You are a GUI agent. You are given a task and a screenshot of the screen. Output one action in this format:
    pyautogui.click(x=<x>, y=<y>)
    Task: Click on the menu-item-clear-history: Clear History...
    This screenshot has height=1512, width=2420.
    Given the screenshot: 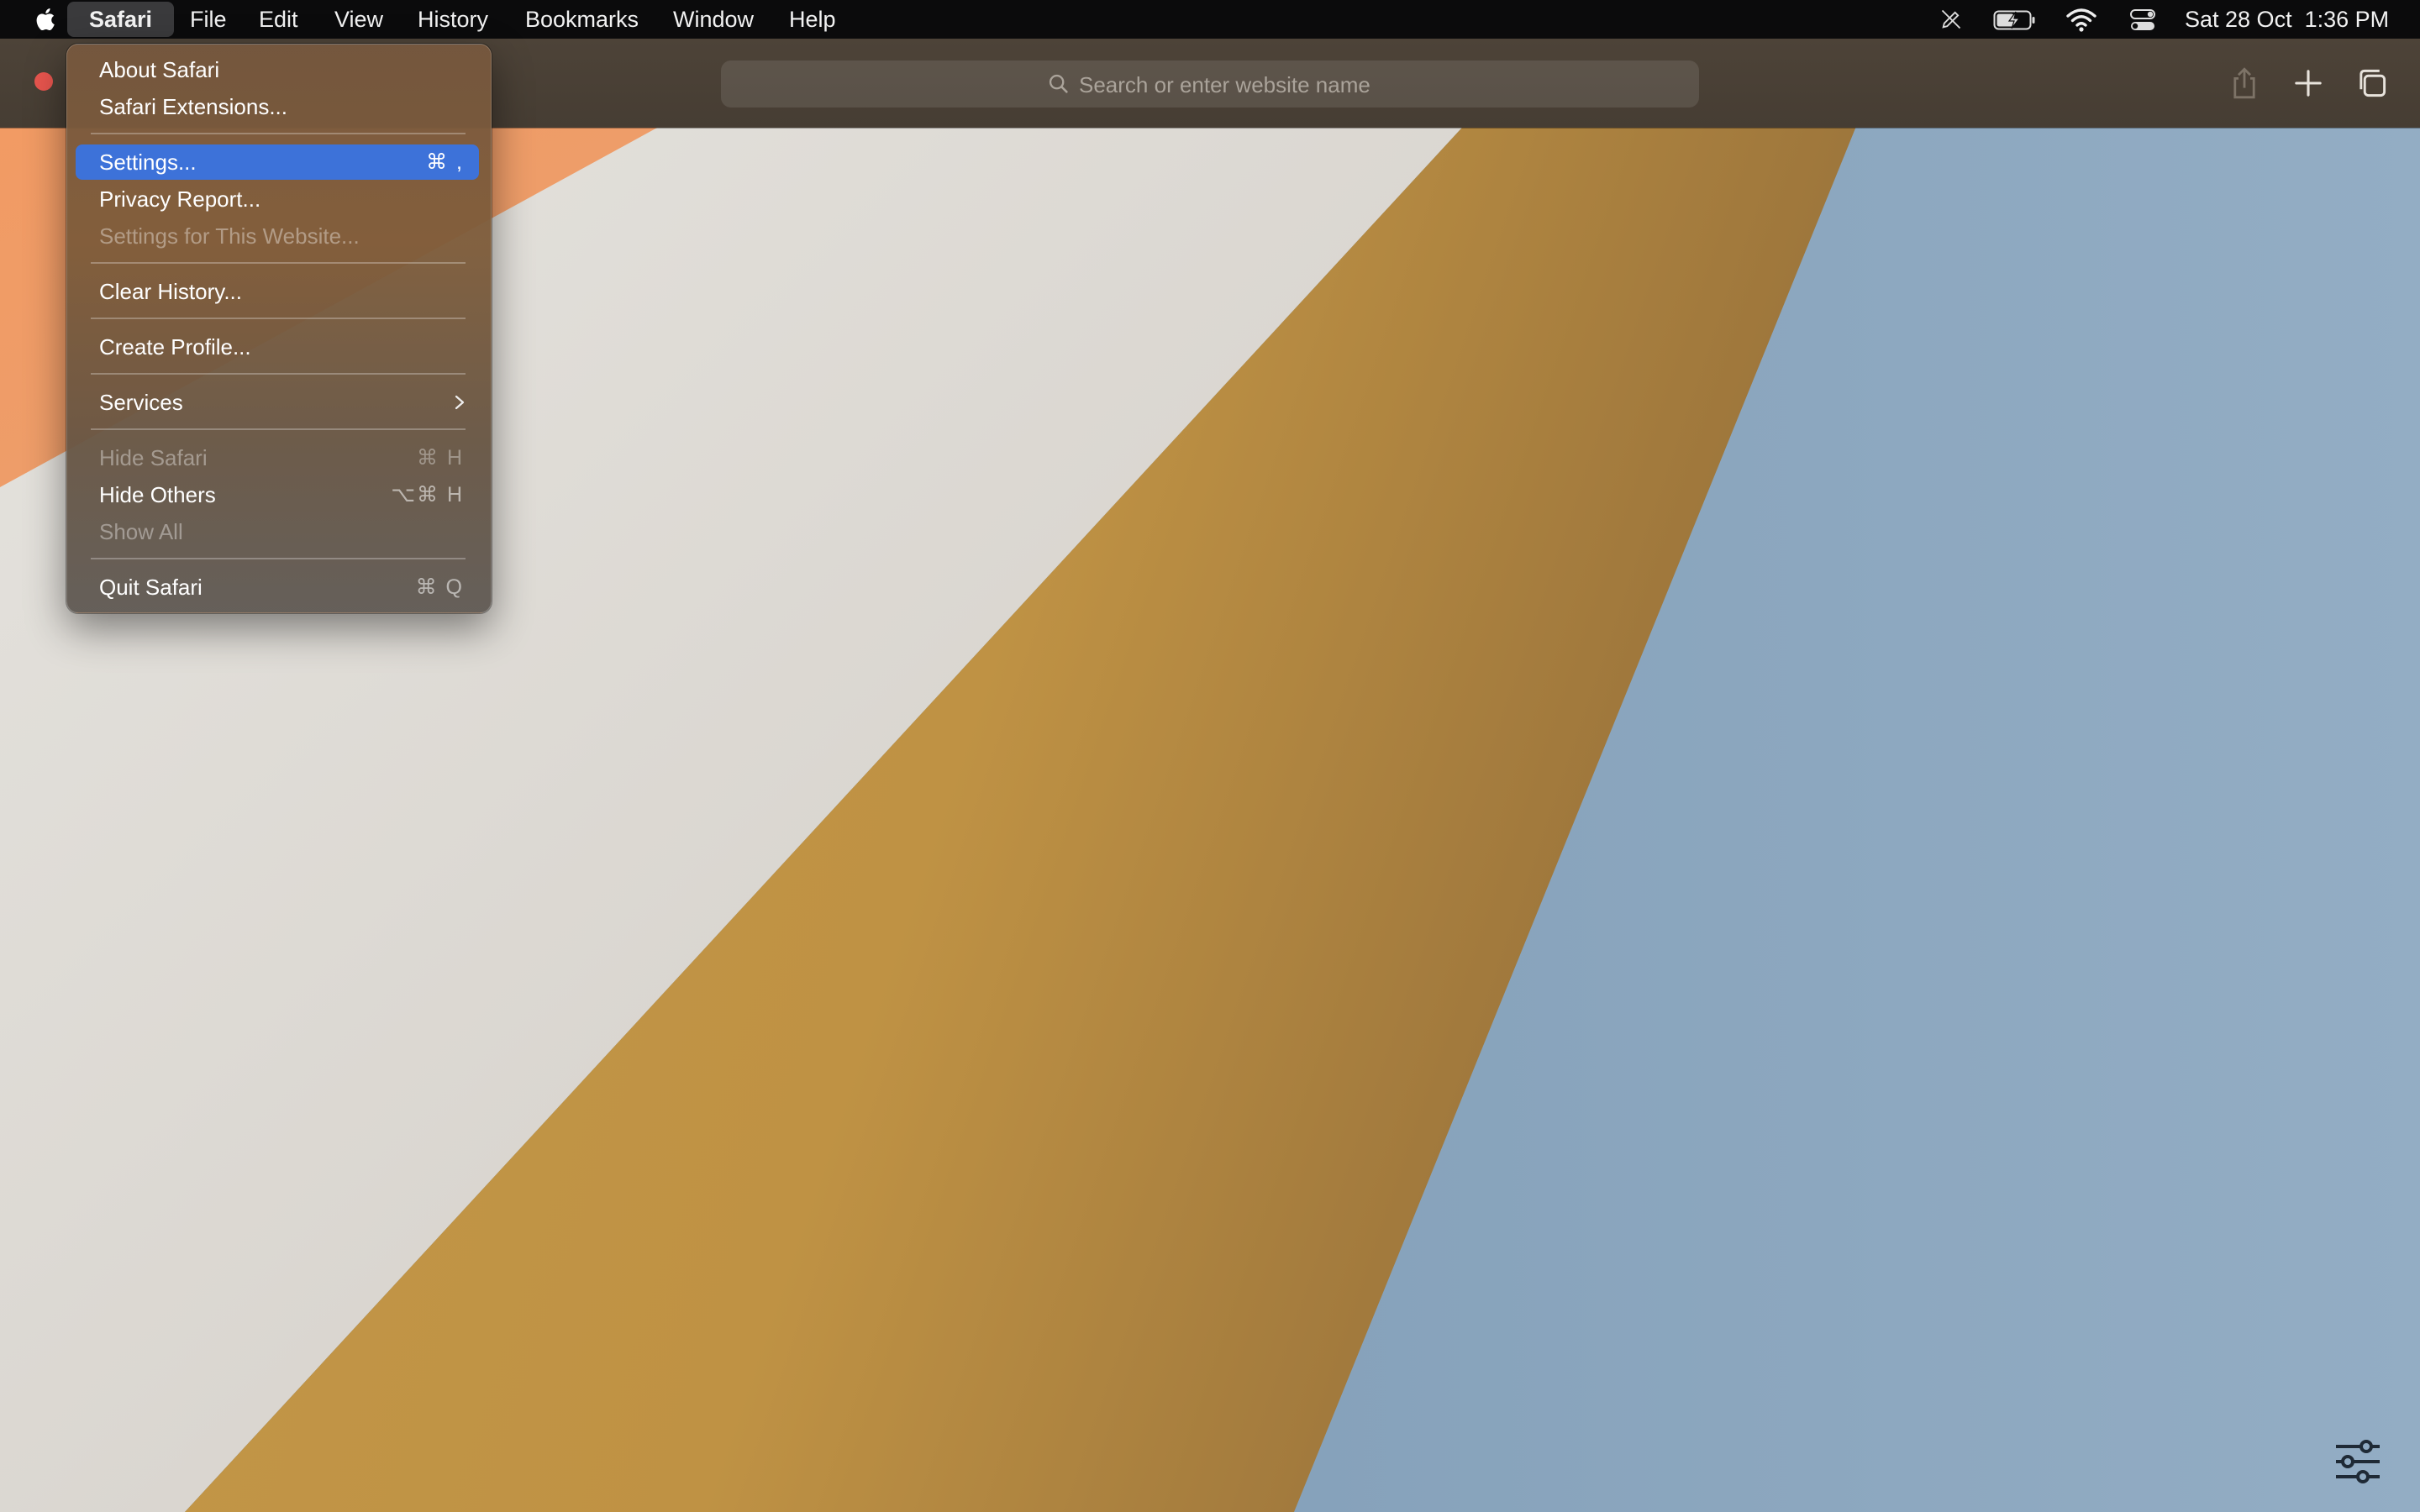 What is the action you would take?
    pyautogui.click(x=277, y=291)
    